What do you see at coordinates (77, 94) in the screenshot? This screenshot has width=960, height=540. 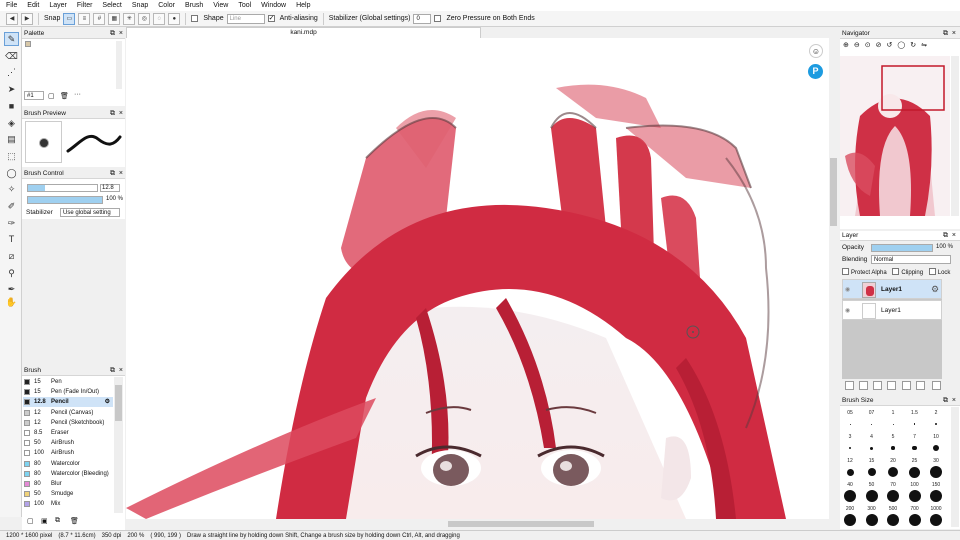 I see `palette-menu-icon: ···` at bounding box center [77, 94].